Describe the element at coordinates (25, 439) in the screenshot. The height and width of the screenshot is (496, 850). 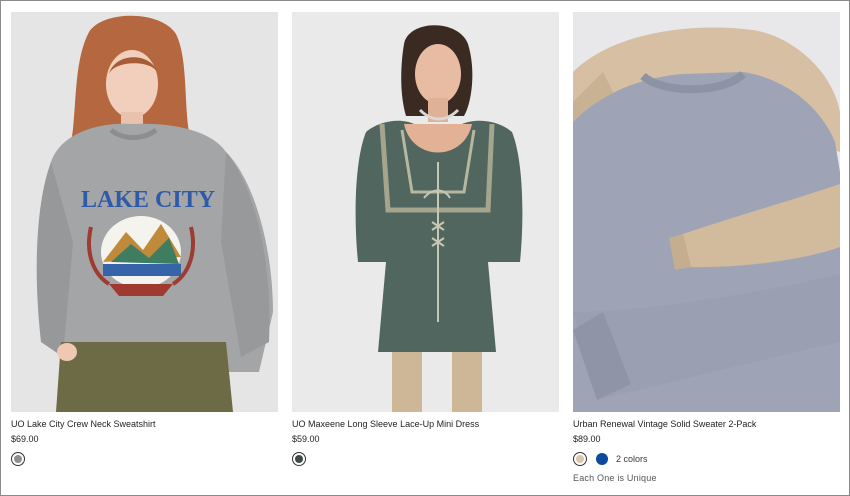
I see `product-price: $69.00` at that location.